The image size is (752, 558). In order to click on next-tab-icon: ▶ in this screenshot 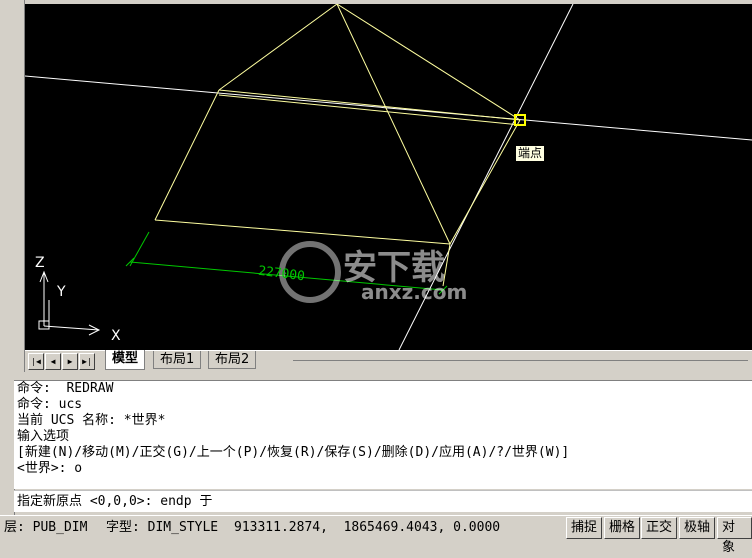, I will do `click(70, 361)`.